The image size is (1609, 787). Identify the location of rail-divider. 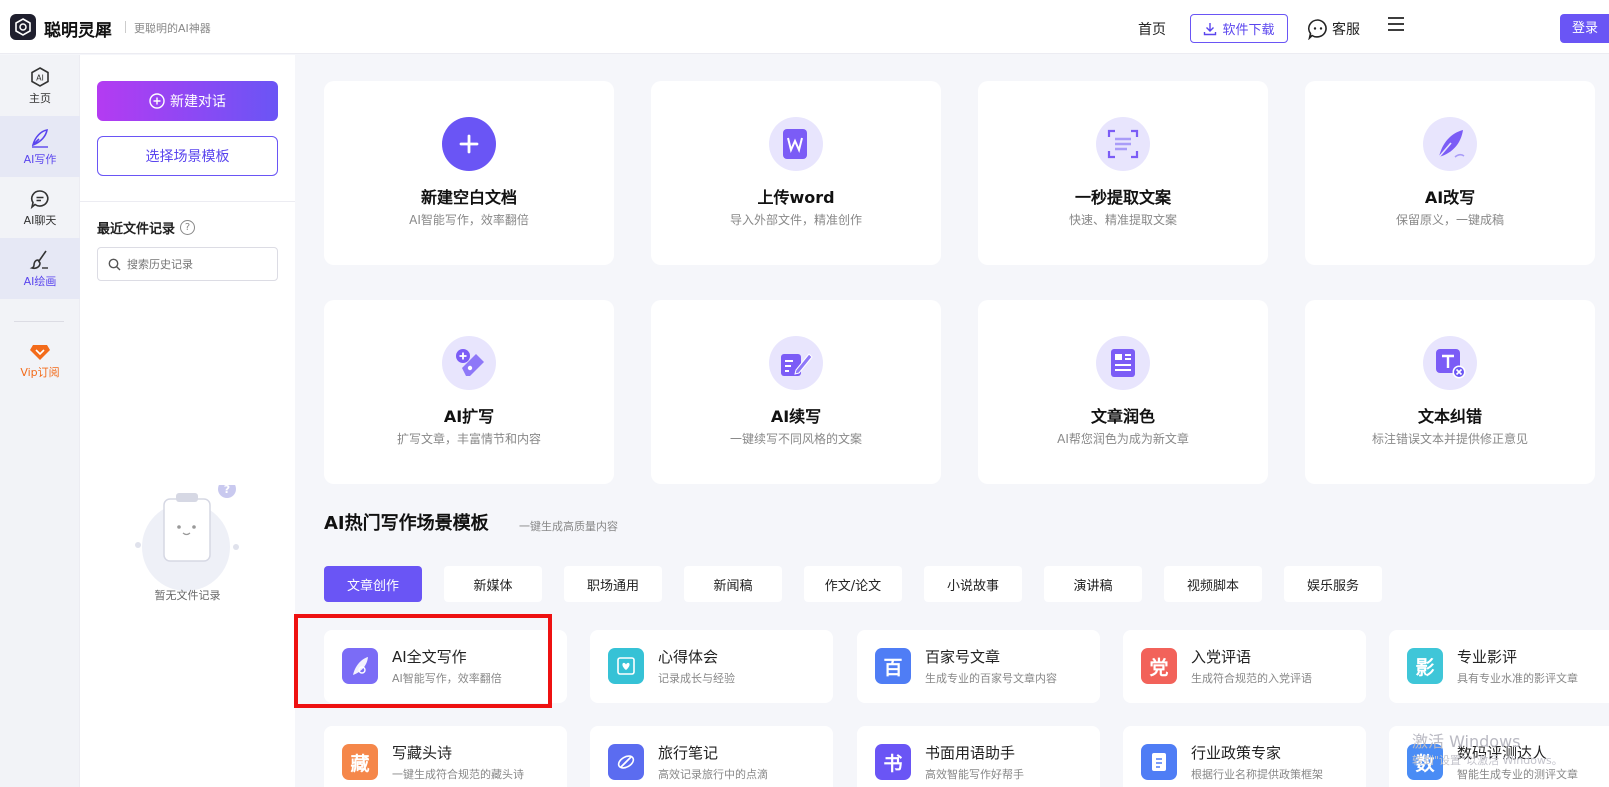
(39, 321).